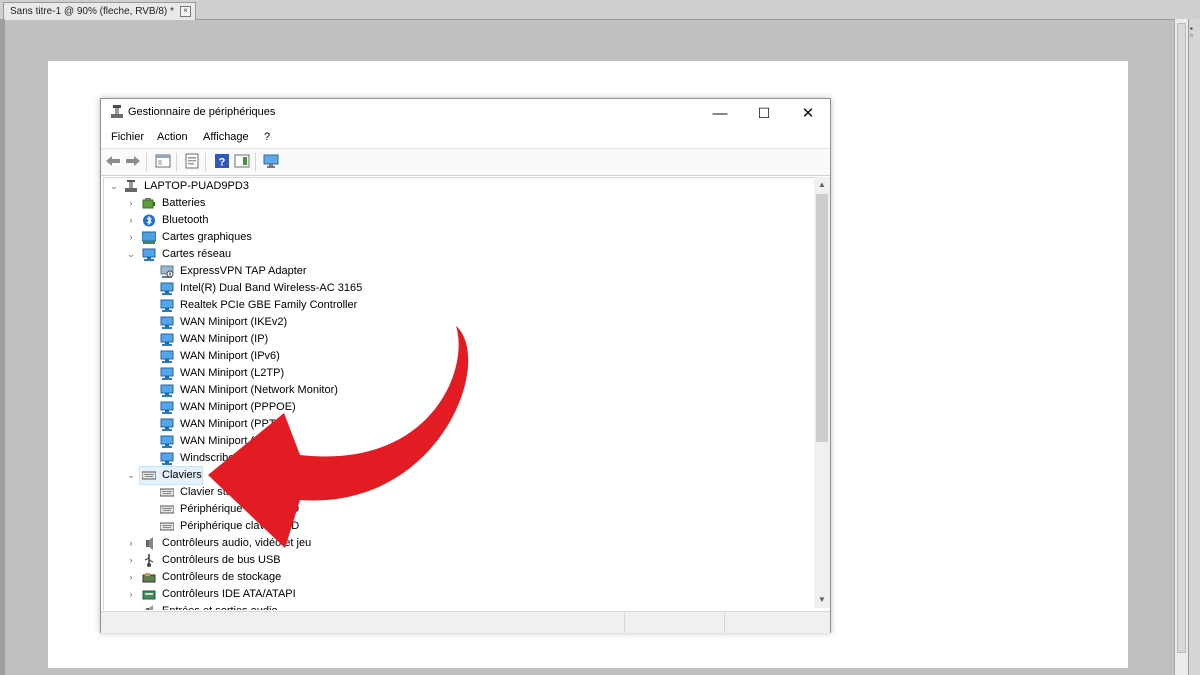 This screenshot has width=1200, height=675. Describe the element at coordinates (454, 543) in the screenshot. I see `tree-category: › Contrôleurs audio, vidéo et jeu` at that location.